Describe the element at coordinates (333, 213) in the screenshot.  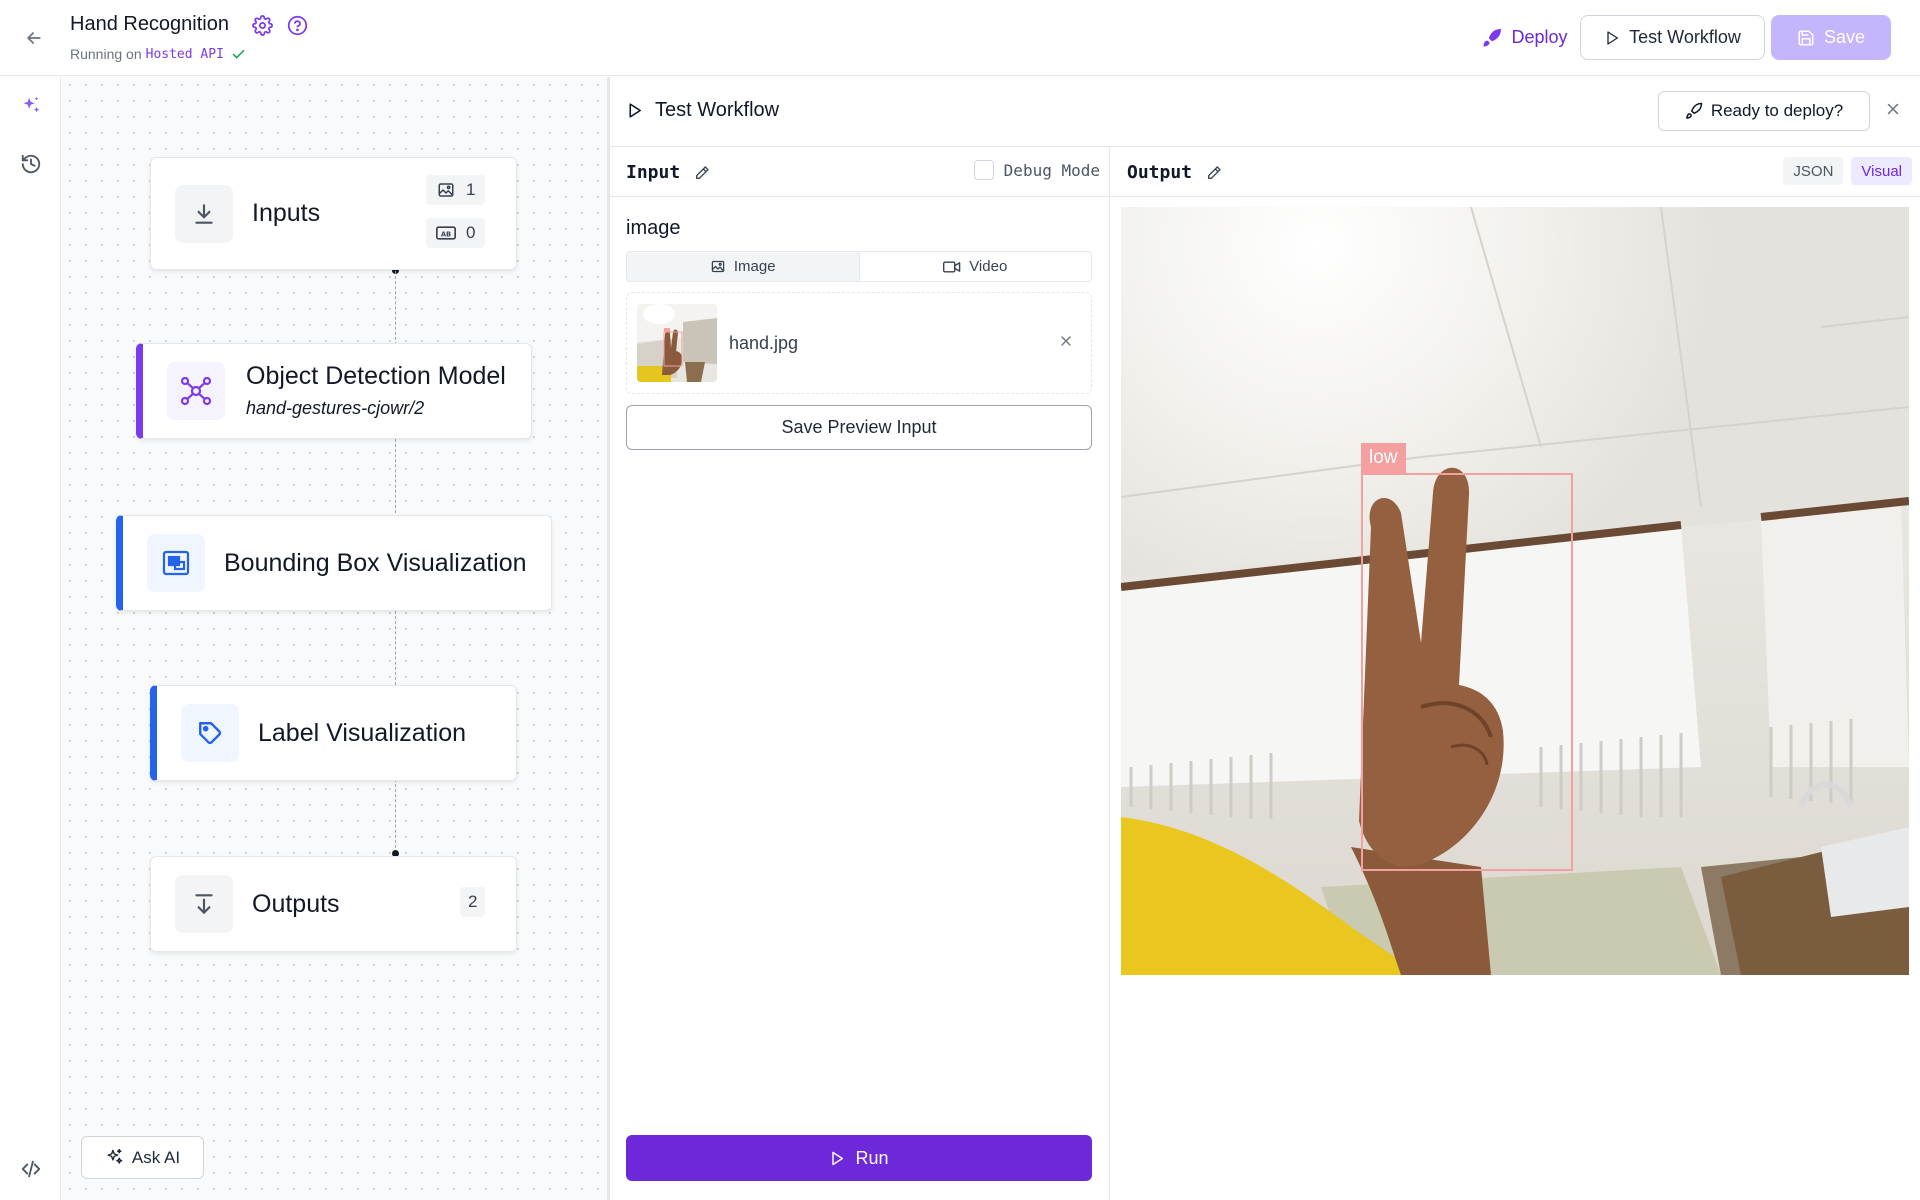
I see `node-inputs: Inputs 1 AB 0` at that location.